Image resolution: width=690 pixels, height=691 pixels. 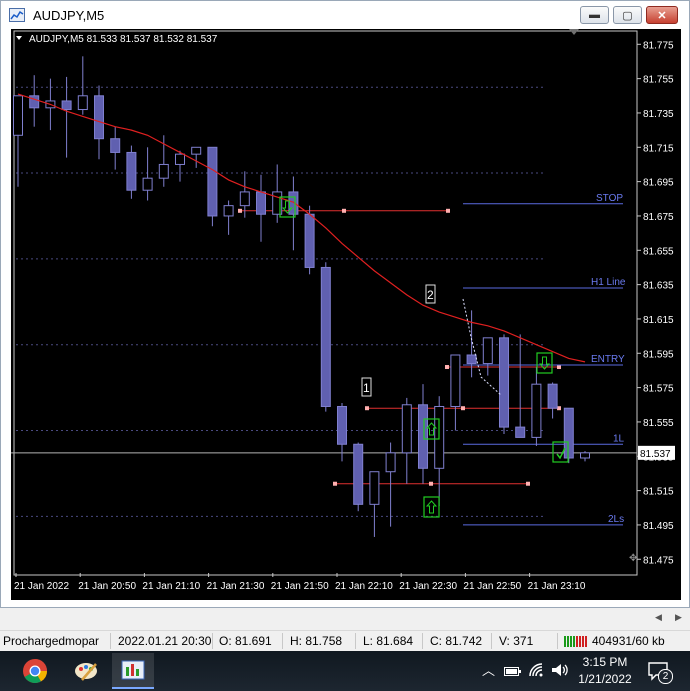 I want to click on entry-line-label: ENTRY, so click(x=608, y=359).